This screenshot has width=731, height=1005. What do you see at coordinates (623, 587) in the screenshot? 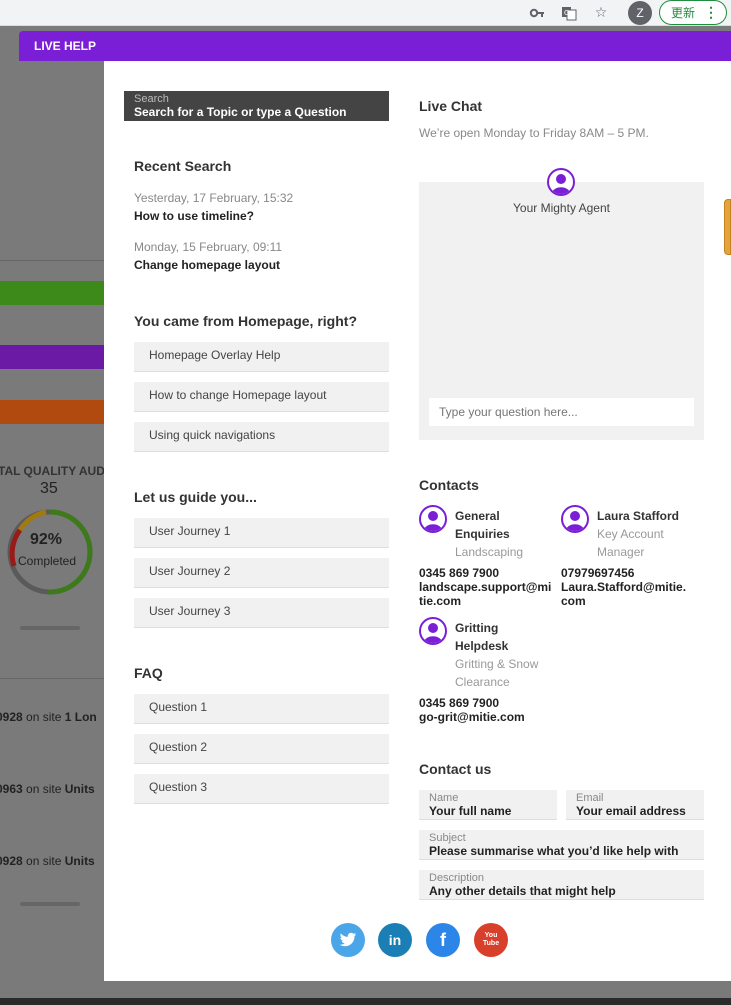
I see `contact-email: Laura.Stafford@mitie.` at bounding box center [623, 587].